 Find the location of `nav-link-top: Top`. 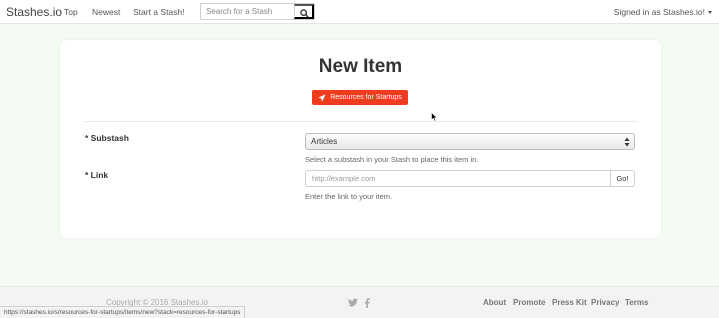

nav-link-top: Top is located at coordinates (71, 12).